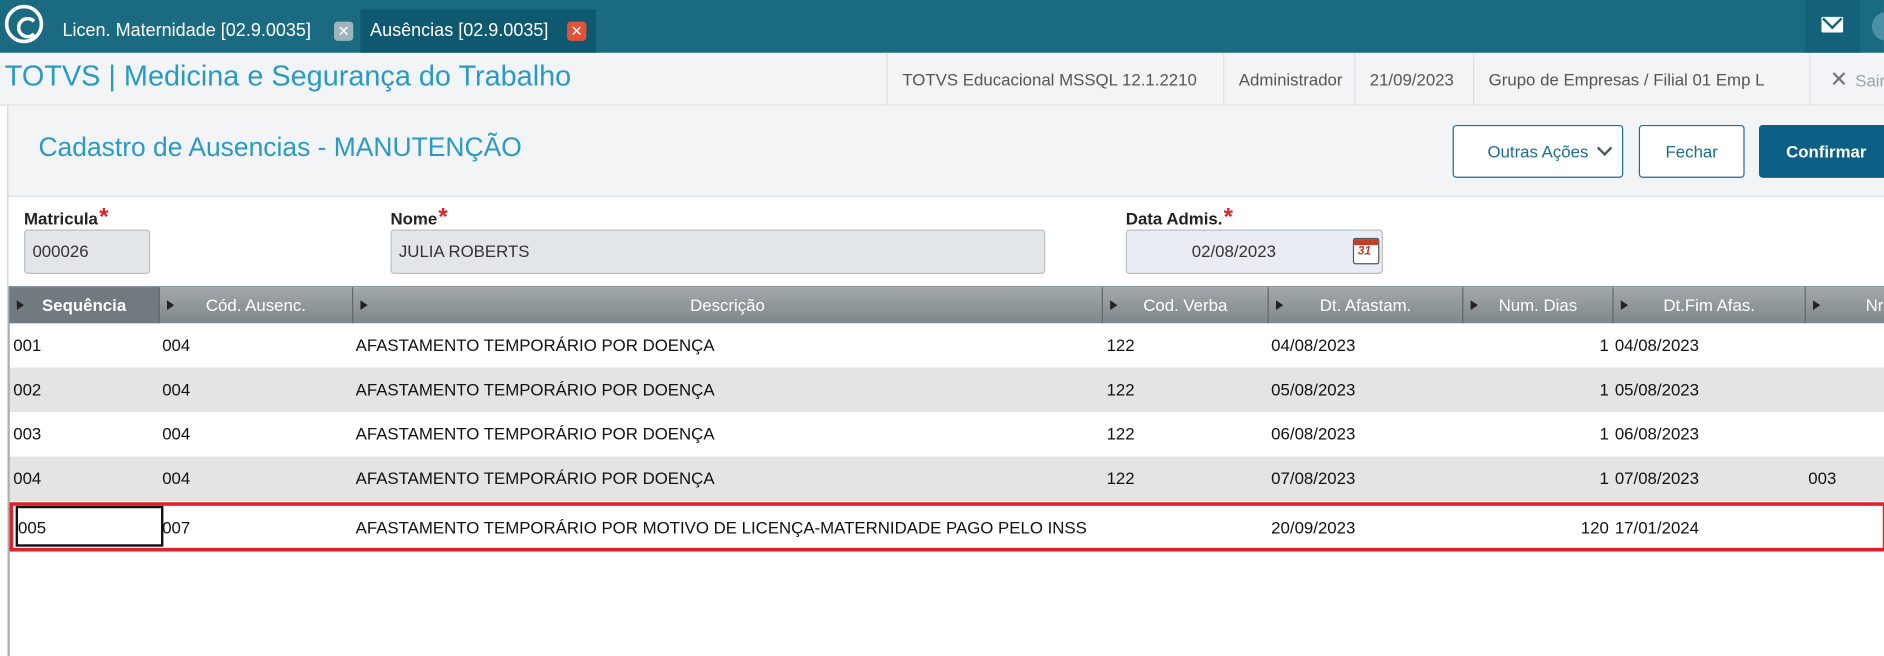 This screenshot has width=1884, height=656. I want to click on column-header-cod-ausenc: Cód. Ausenc., so click(257, 305).